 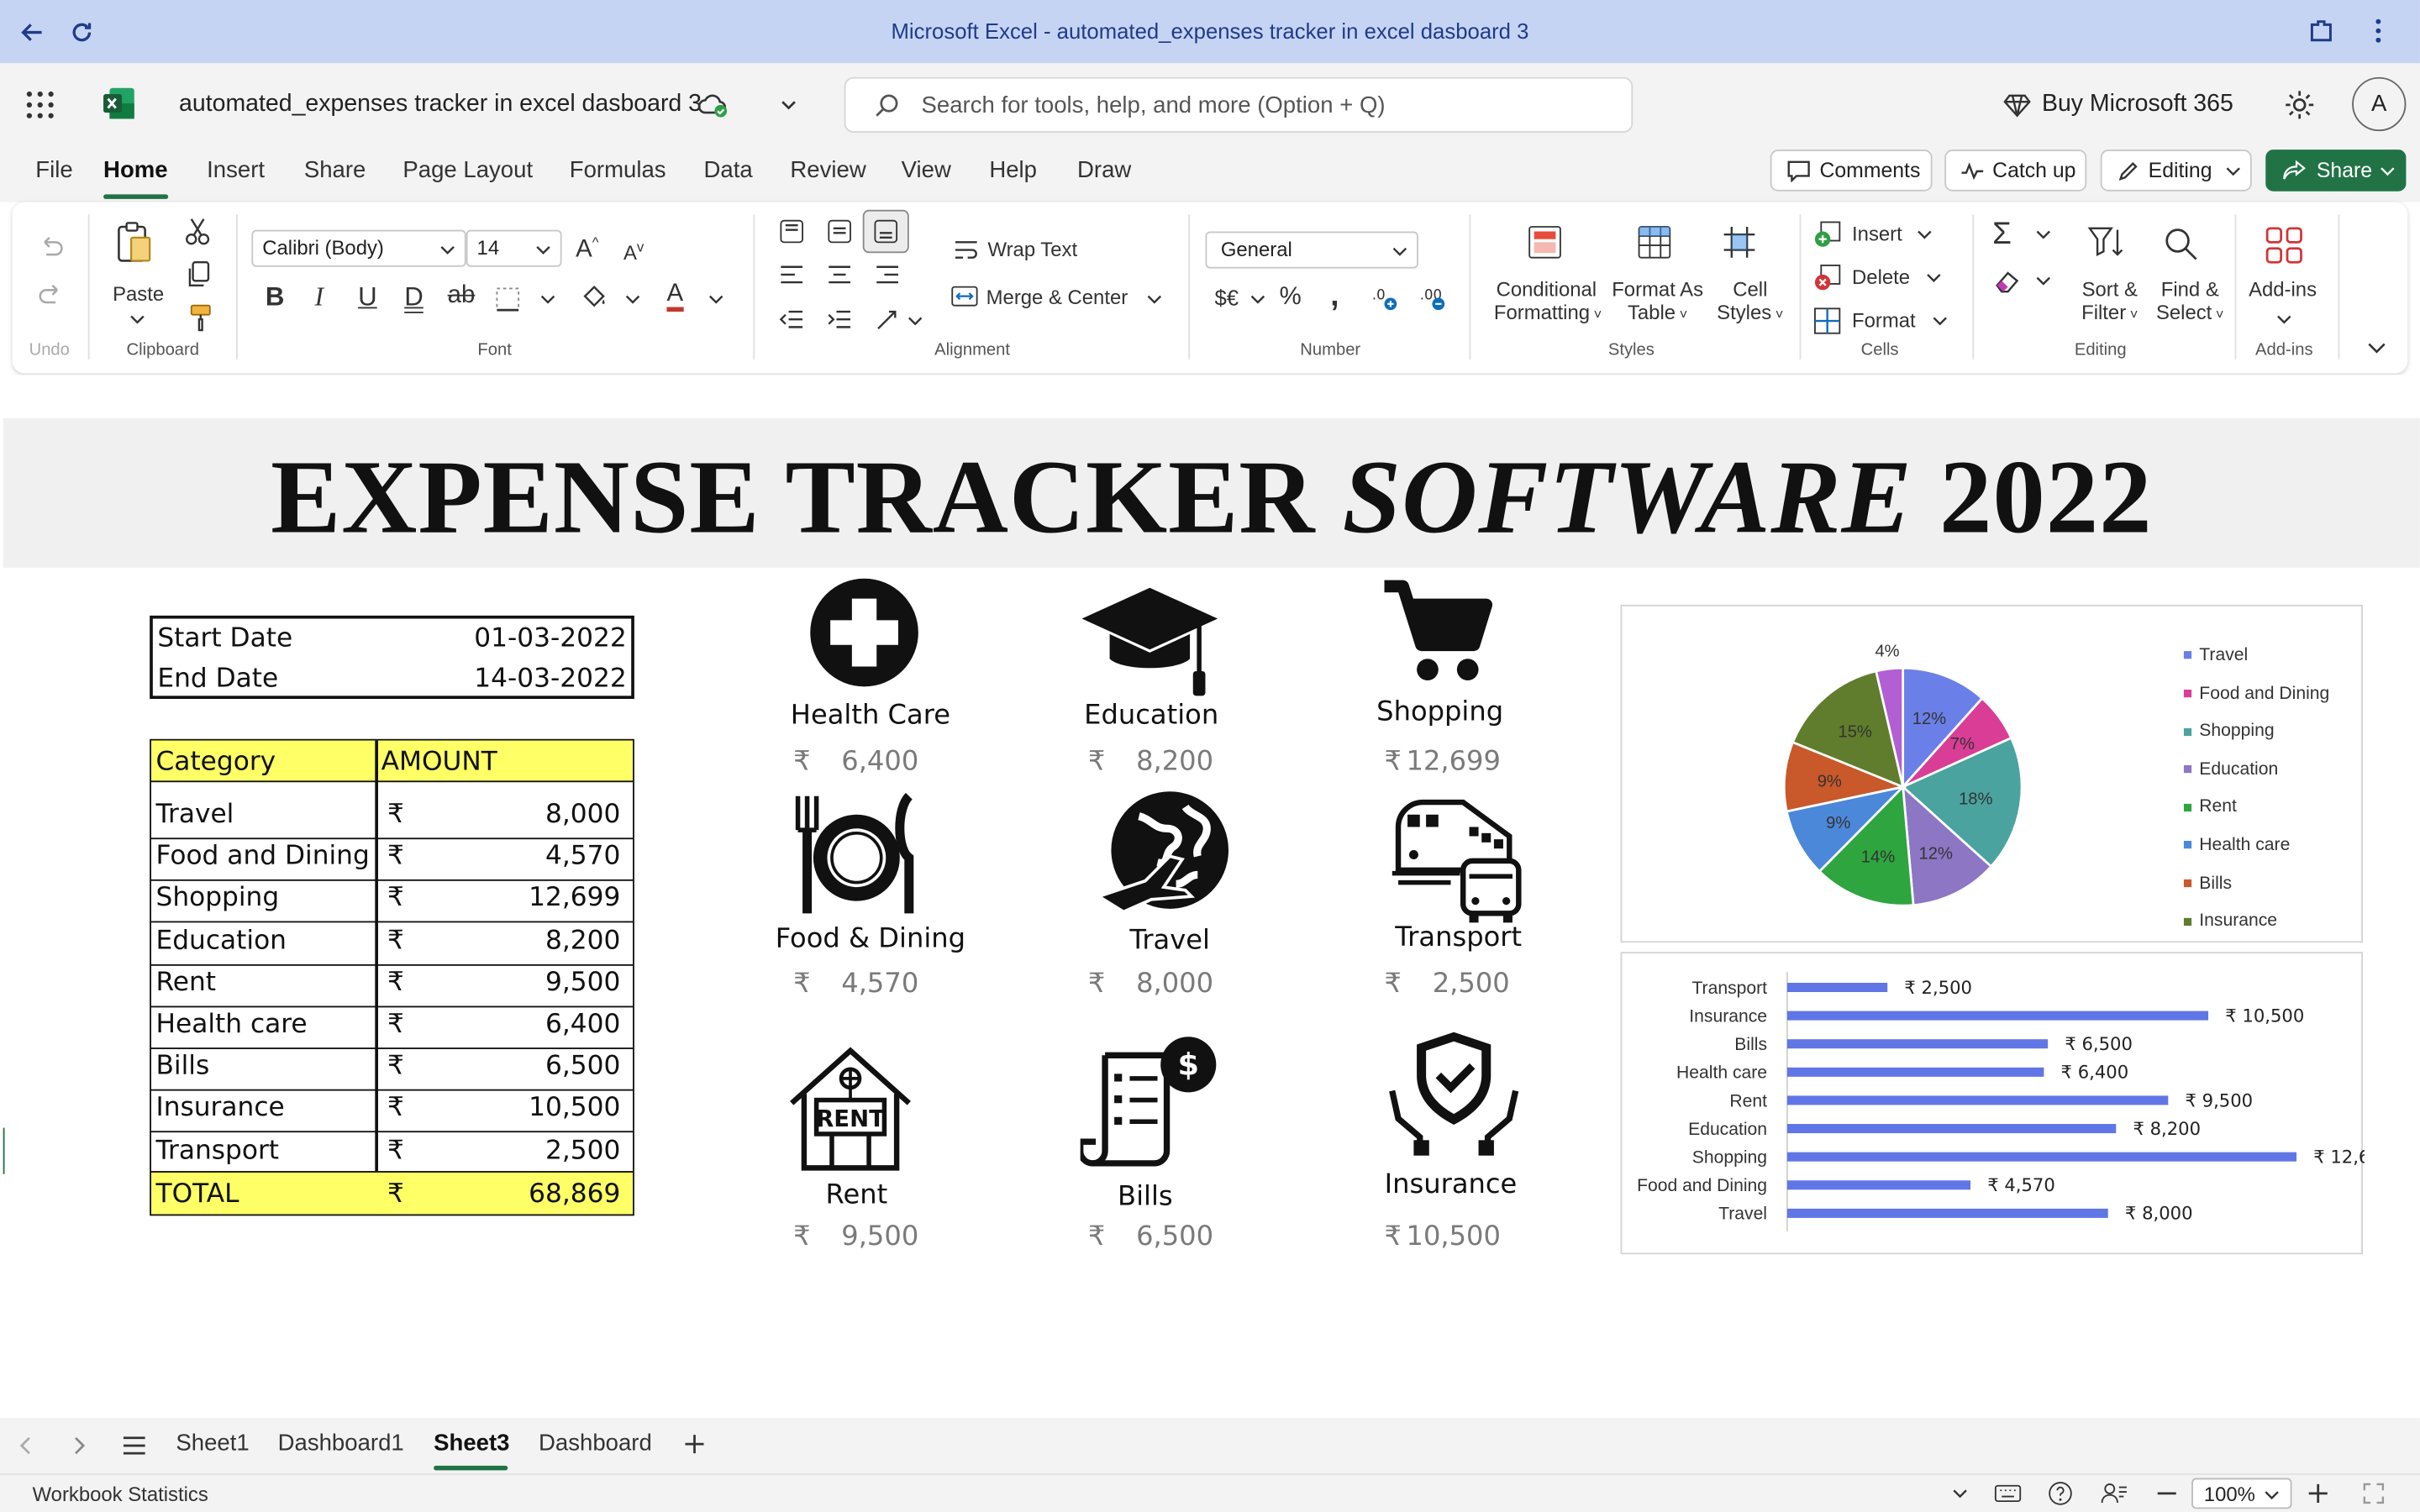 I want to click on table-row-category: Education, so click(x=221, y=940).